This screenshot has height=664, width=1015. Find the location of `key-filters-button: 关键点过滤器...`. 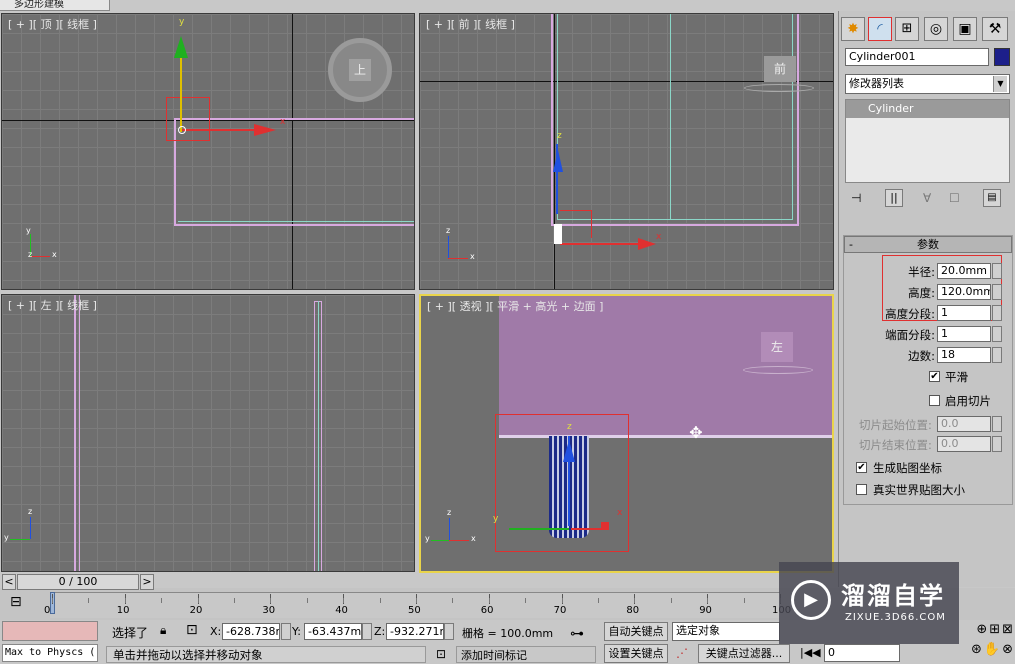

key-filters-button: 关键点过滤器... is located at coordinates (744, 653).